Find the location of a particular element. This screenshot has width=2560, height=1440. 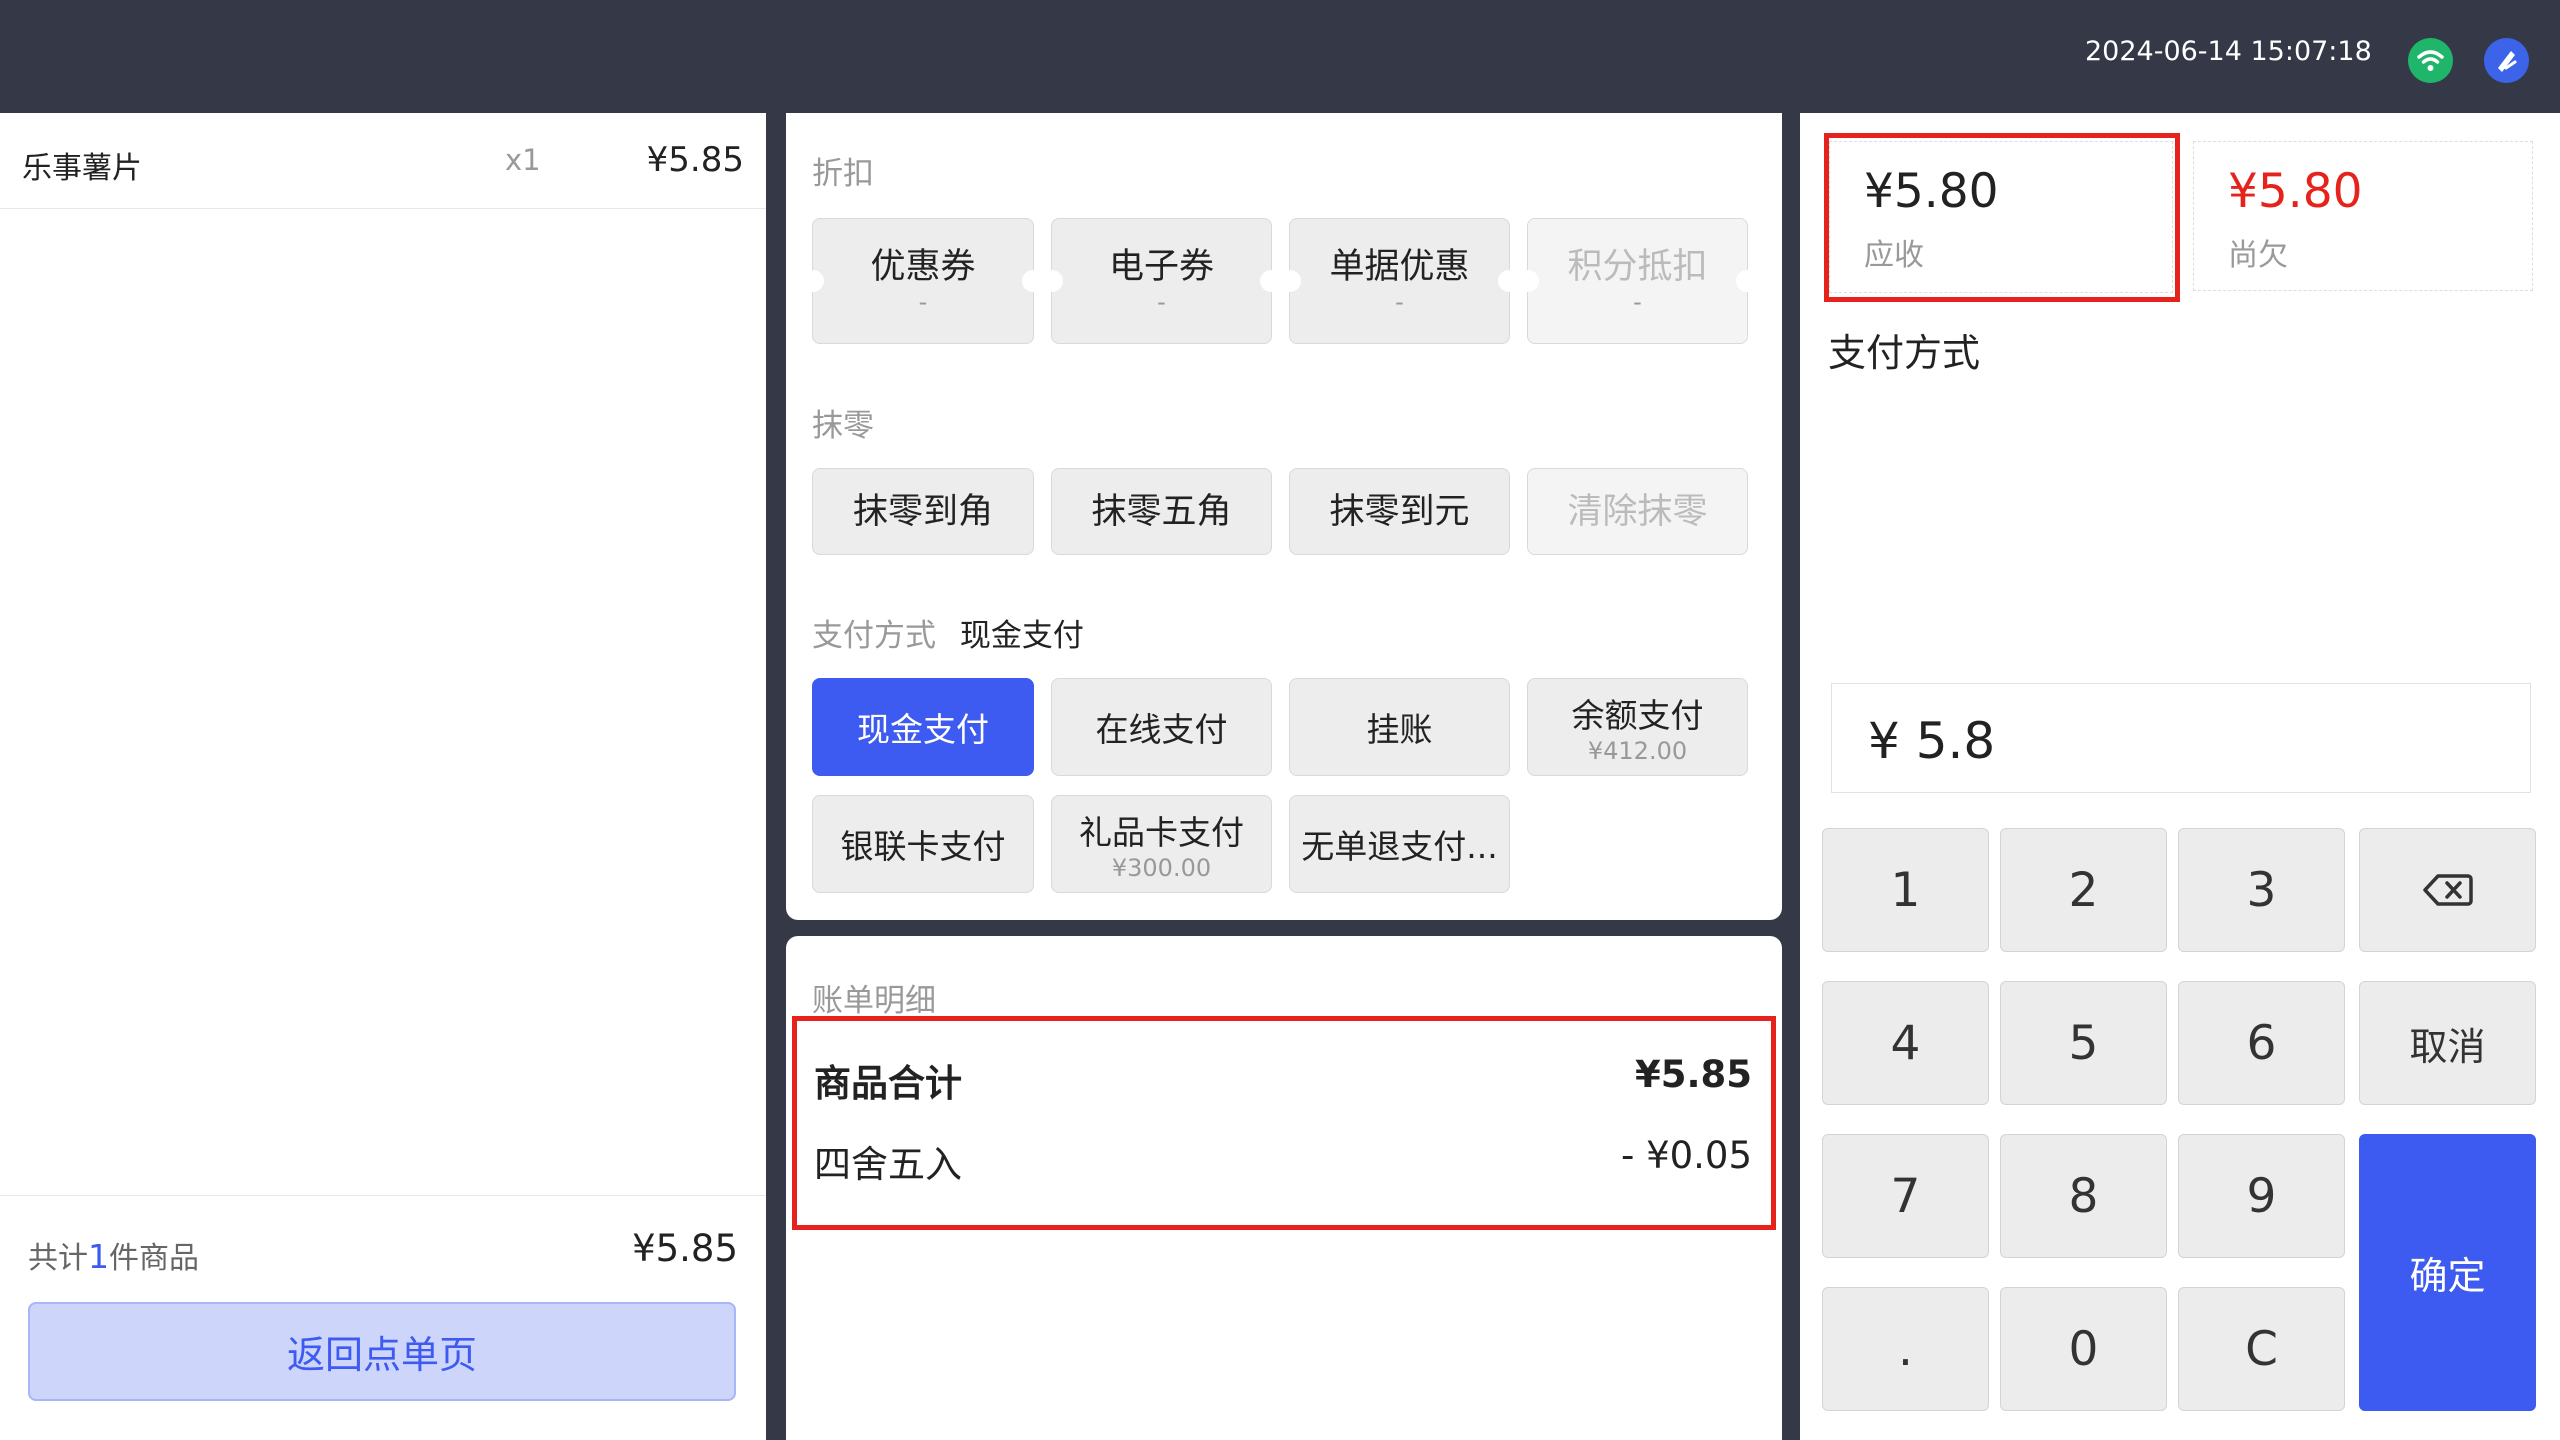

cart-total-price: ¥5.85 is located at coordinates (685, 1248).